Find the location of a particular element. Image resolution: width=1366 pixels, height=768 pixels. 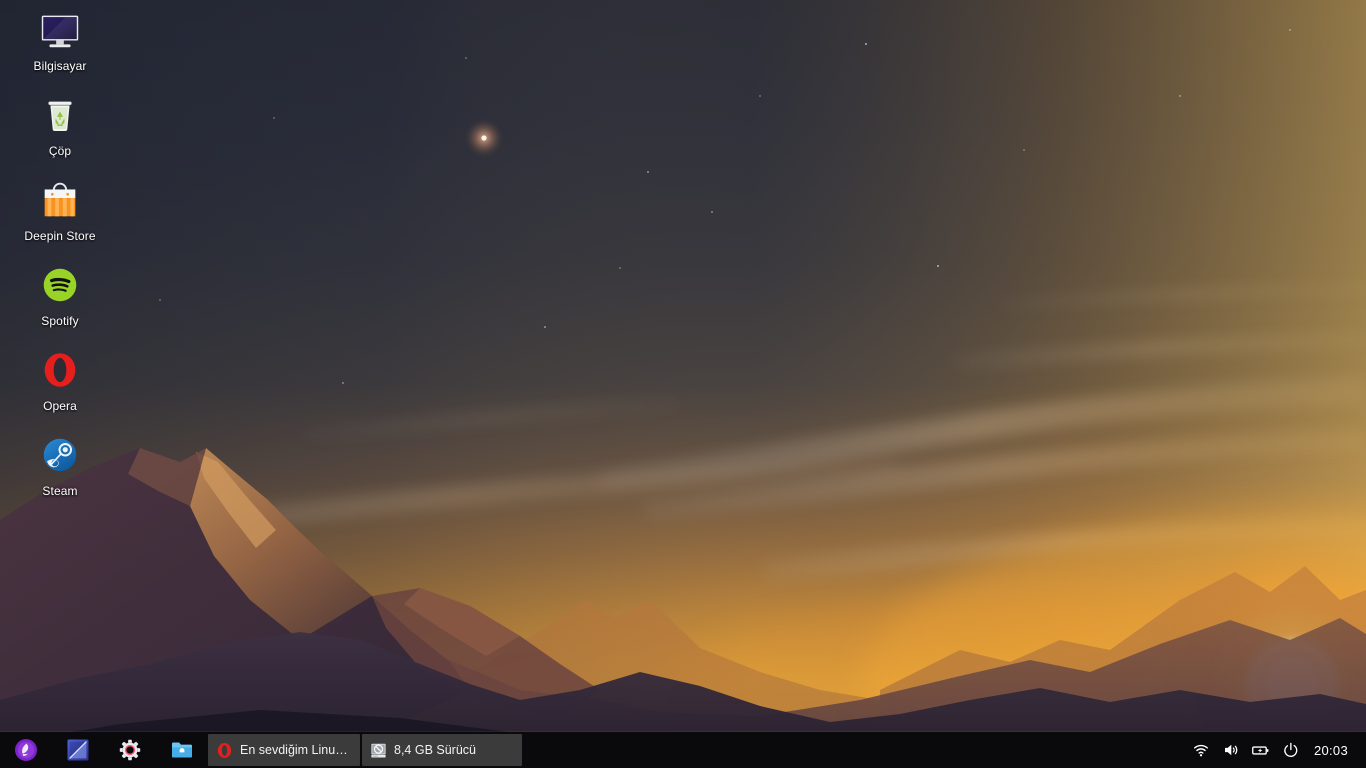

wallpaper-star is located at coordinates (484, 138).